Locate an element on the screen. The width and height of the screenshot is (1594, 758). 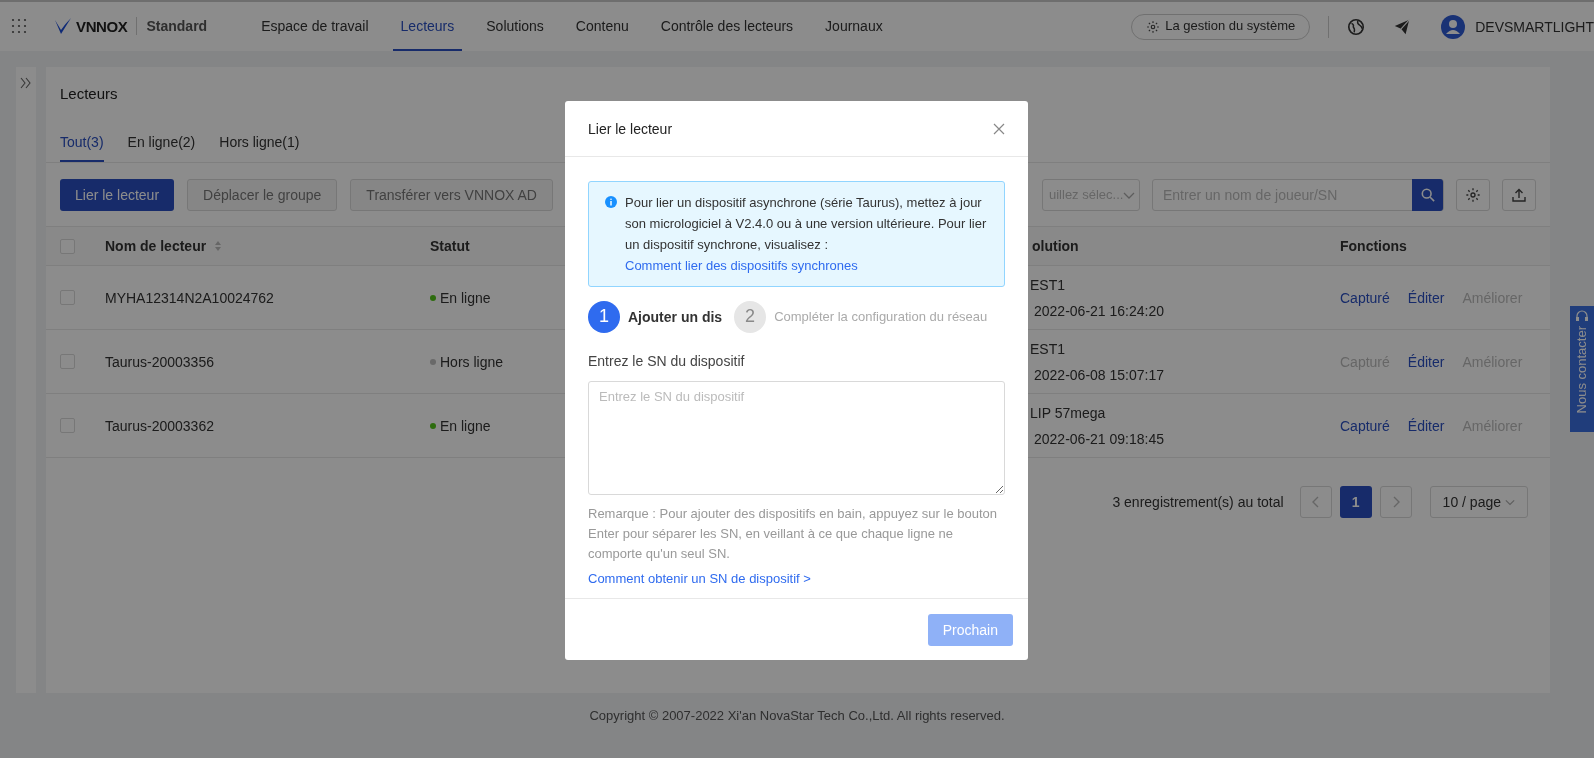
chevron-down-icon is located at coordinates (1510, 502).